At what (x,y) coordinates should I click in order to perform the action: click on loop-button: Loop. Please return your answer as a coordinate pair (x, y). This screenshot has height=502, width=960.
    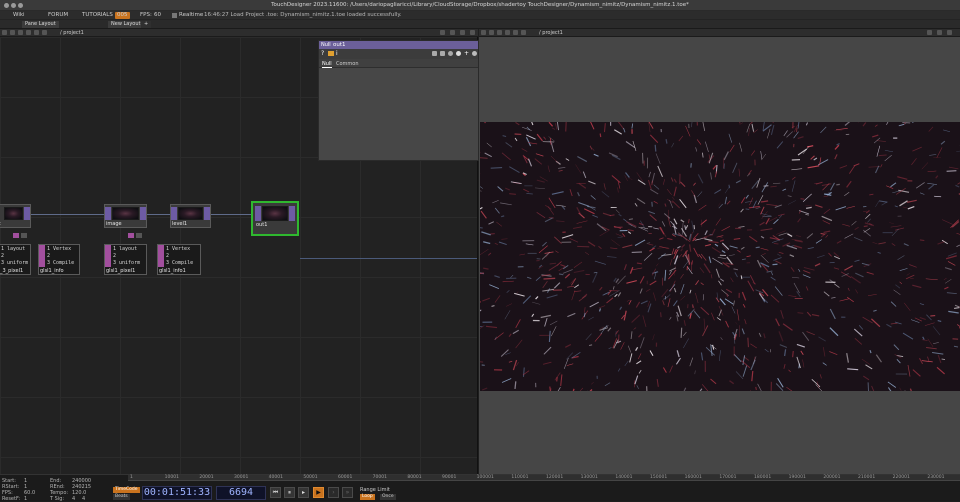
    Looking at the image, I should click on (367, 497).